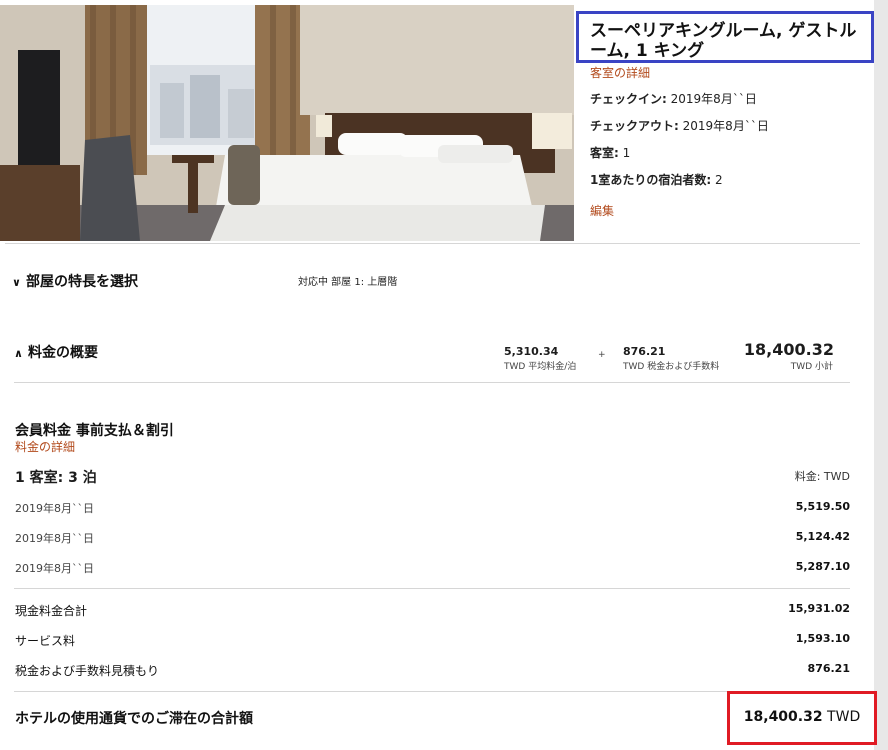  Describe the element at coordinates (811, 367) in the screenshot. I see `subtotal-caption: TWD 小計` at that location.